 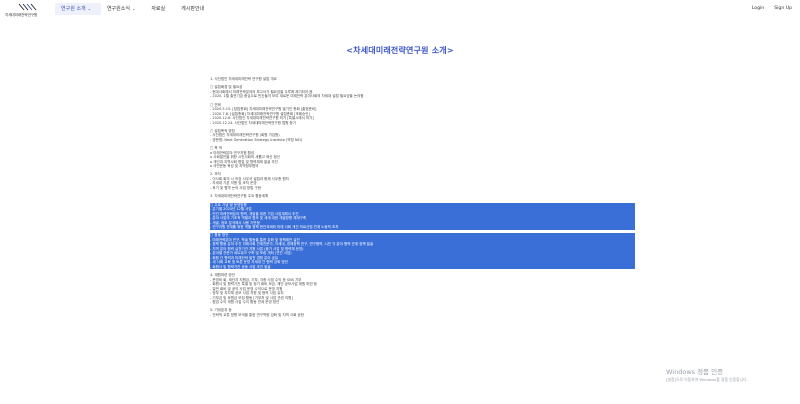 What do you see at coordinates (400, 50) in the screenshot?
I see `page-title: <차세대미래전략연구원 소개>` at bounding box center [400, 50].